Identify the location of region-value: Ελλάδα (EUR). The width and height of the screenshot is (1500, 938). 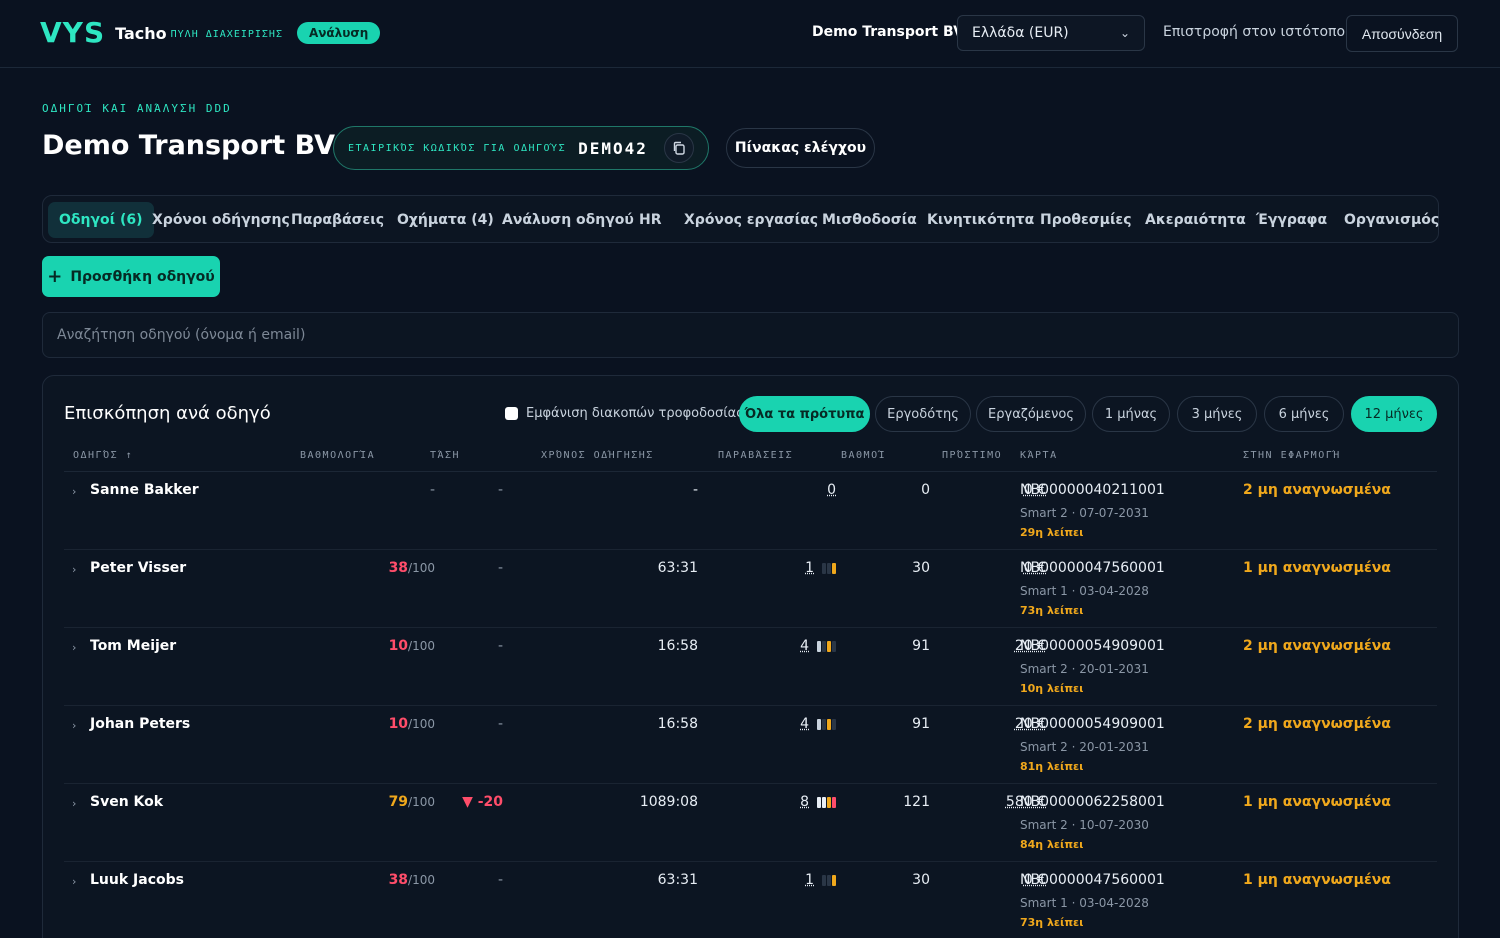
(1020, 33).